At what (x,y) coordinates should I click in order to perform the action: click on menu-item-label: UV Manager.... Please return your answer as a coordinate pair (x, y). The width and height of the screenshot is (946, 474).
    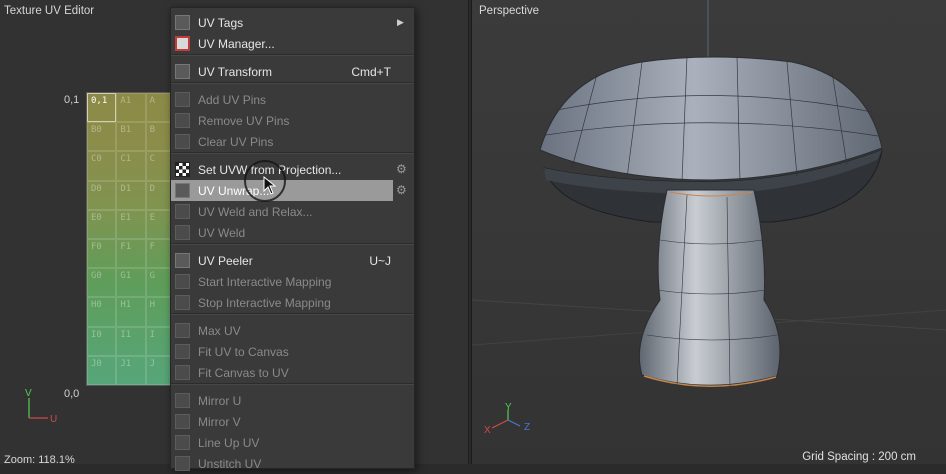
    Looking at the image, I should click on (236, 44).